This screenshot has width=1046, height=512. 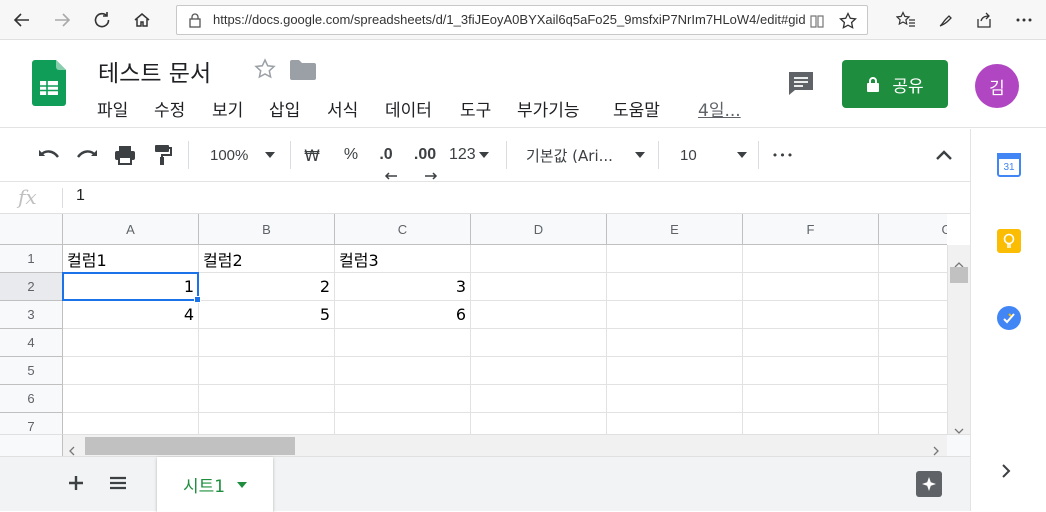 I want to click on undo-icon, so click(x=49, y=155).